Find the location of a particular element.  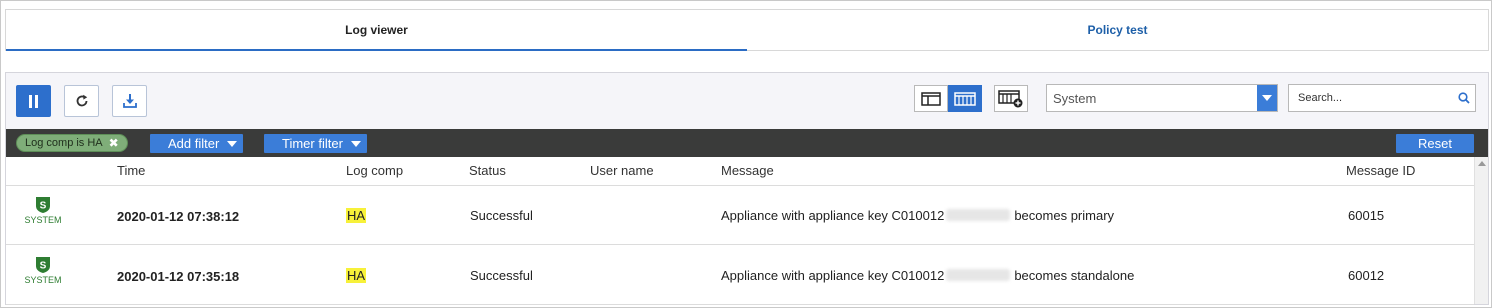

tab-label: Policy test is located at coordinates (1117, 30).